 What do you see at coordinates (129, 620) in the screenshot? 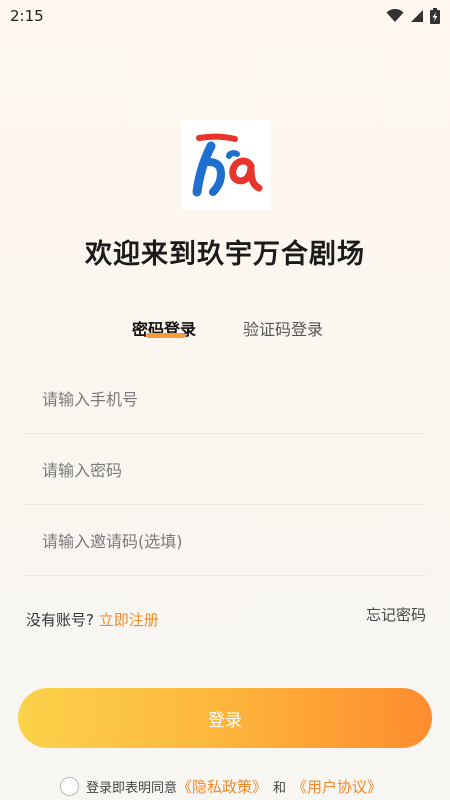
I see `register-link: 立即注册` at bounding box center [129, 620].